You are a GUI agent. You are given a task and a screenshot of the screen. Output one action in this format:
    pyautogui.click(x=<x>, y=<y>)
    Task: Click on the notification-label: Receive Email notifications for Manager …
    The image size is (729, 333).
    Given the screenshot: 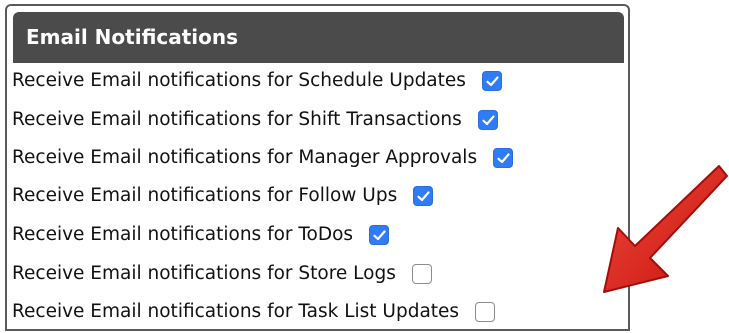 What is the action you would take?
    pyautogui.click(x=245, y=157)
    